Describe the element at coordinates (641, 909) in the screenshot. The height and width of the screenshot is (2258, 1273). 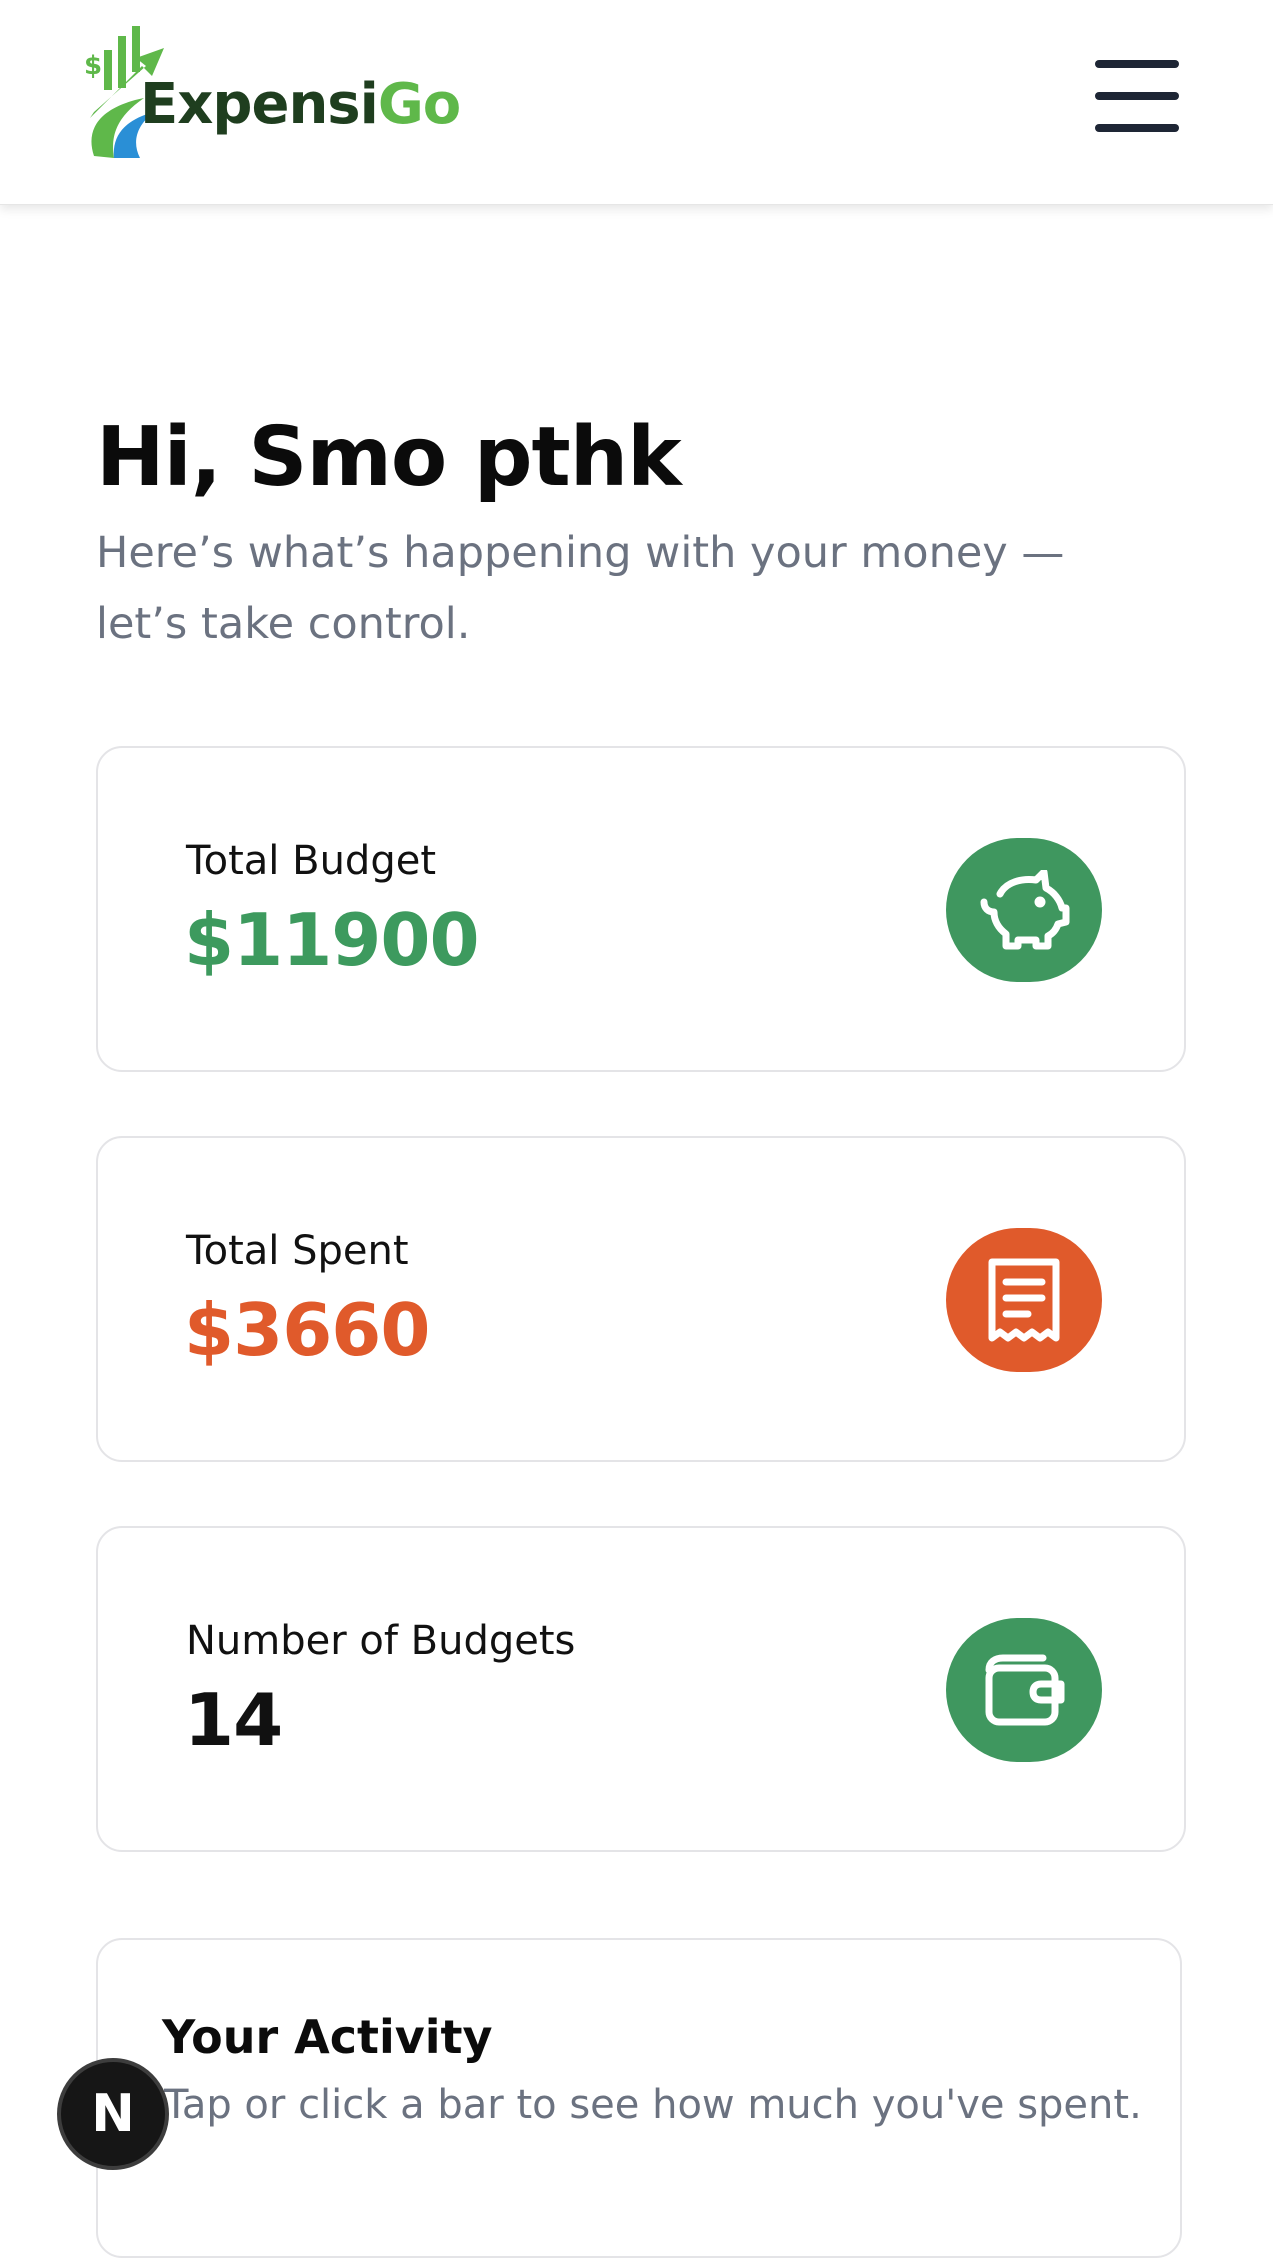
I see `stat-card-total-budget: Total Budget $11900` at that location.